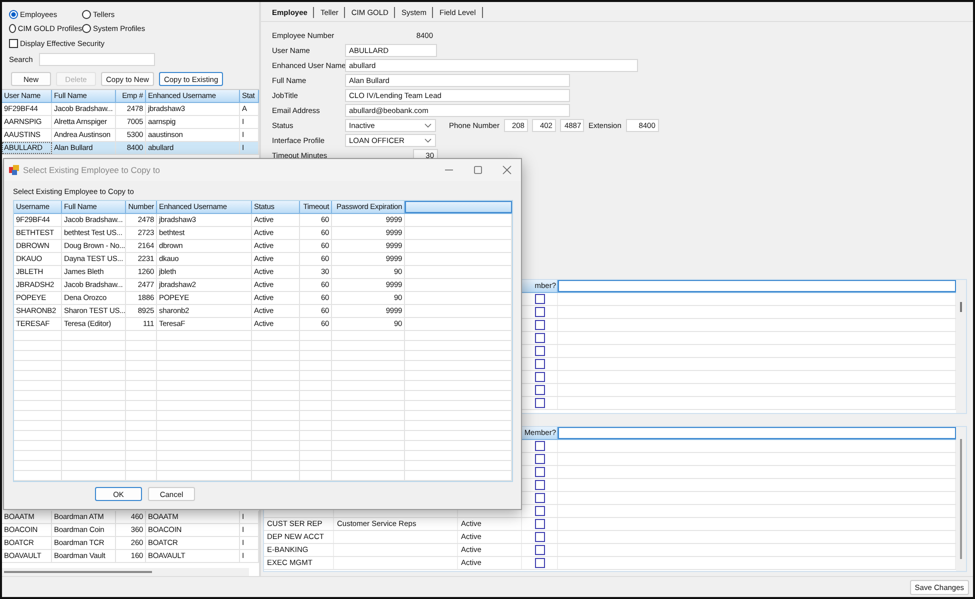  I want to click on search-field, so click(96, 59).